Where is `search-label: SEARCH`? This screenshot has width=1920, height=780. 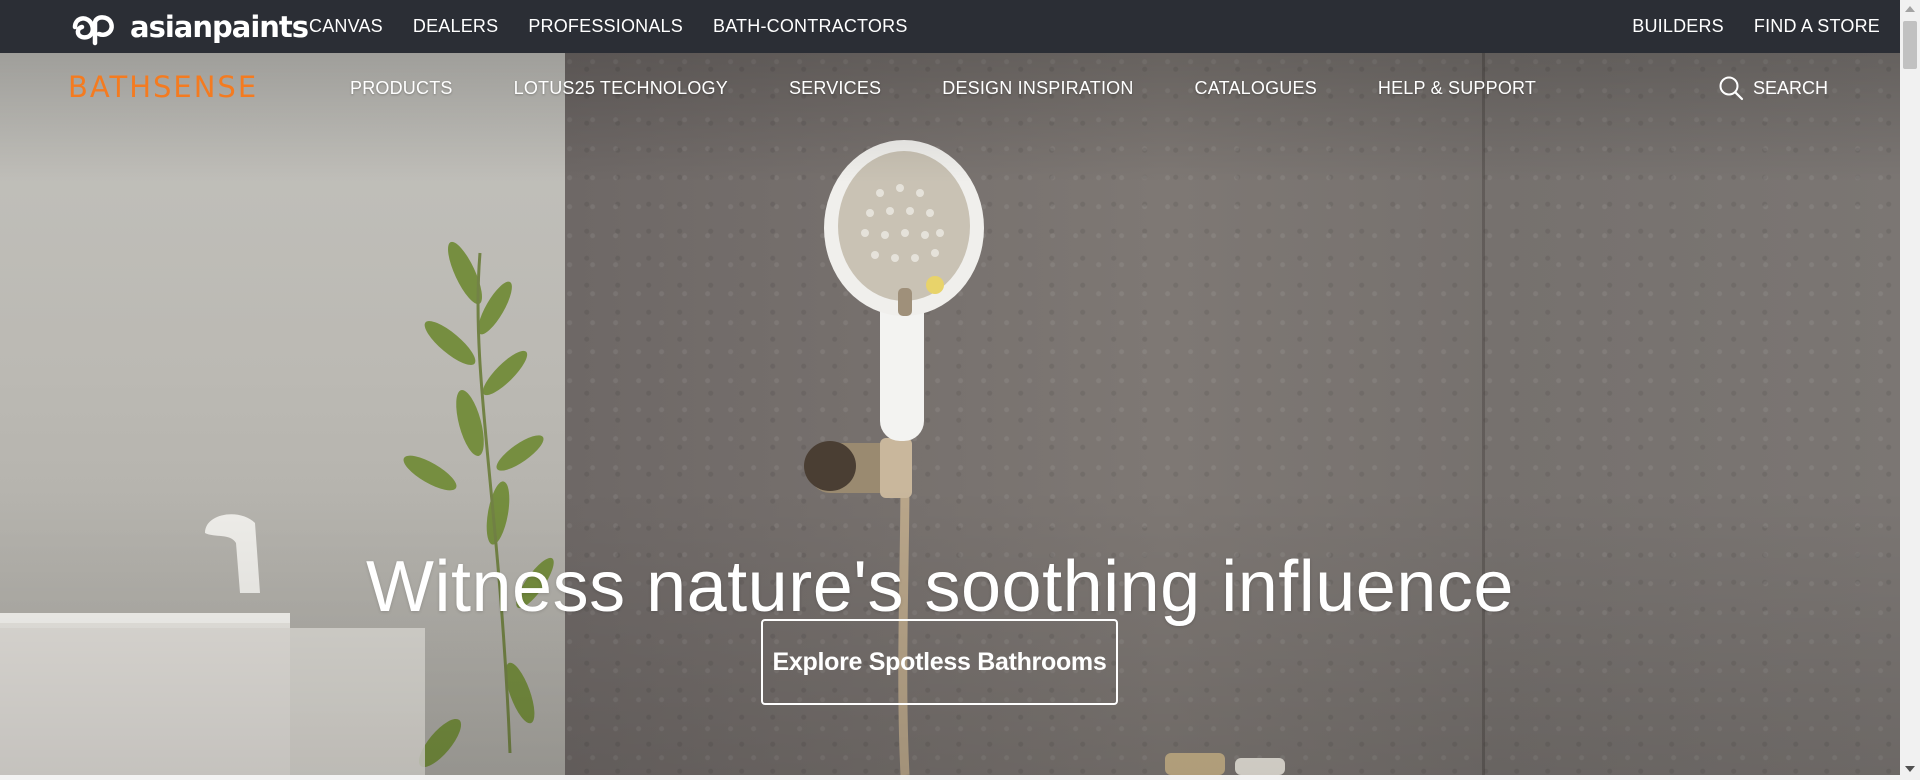 search-label: SEARCH is located at coordinates (1790, 87).